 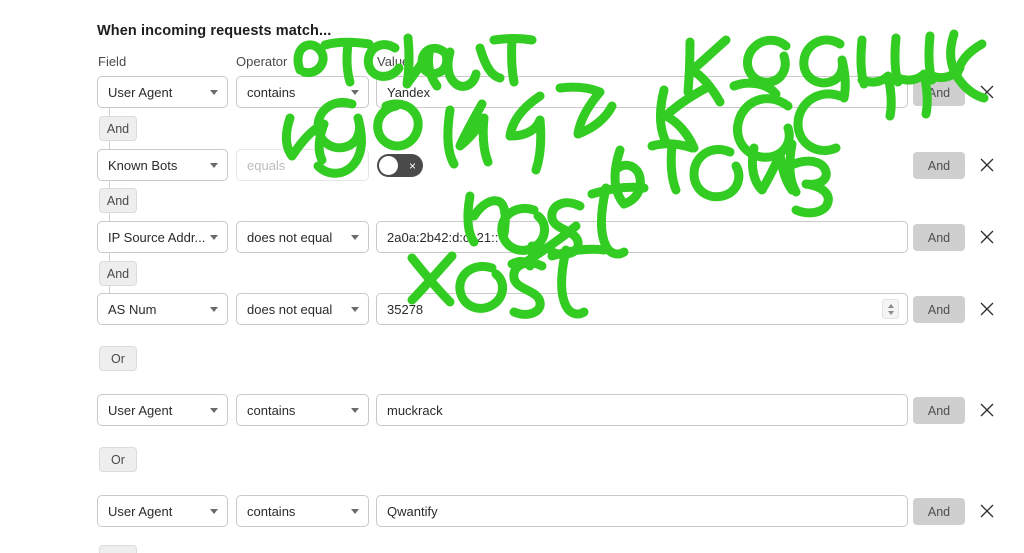 I want to click on toggle-knob, so click(x=388, y=165).